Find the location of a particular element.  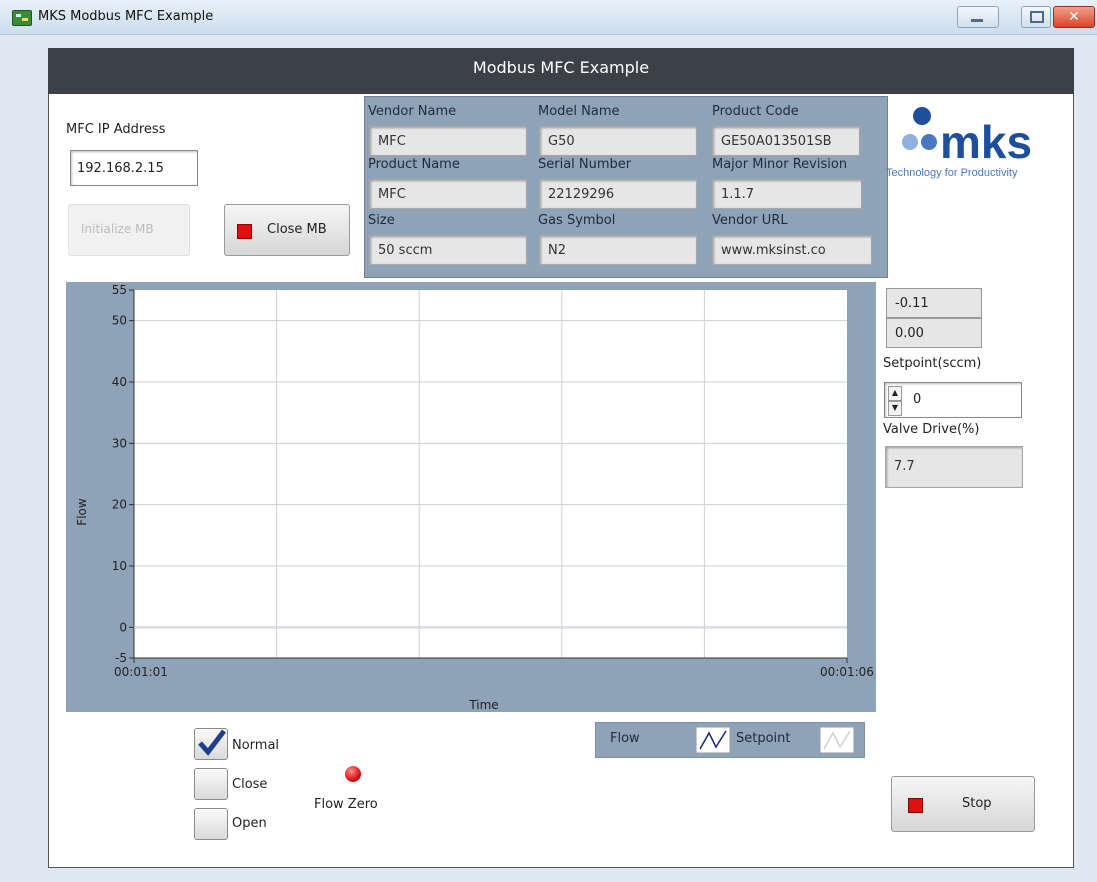

x-tick-label: 00:01:01 is located at coordinates (141, 672).